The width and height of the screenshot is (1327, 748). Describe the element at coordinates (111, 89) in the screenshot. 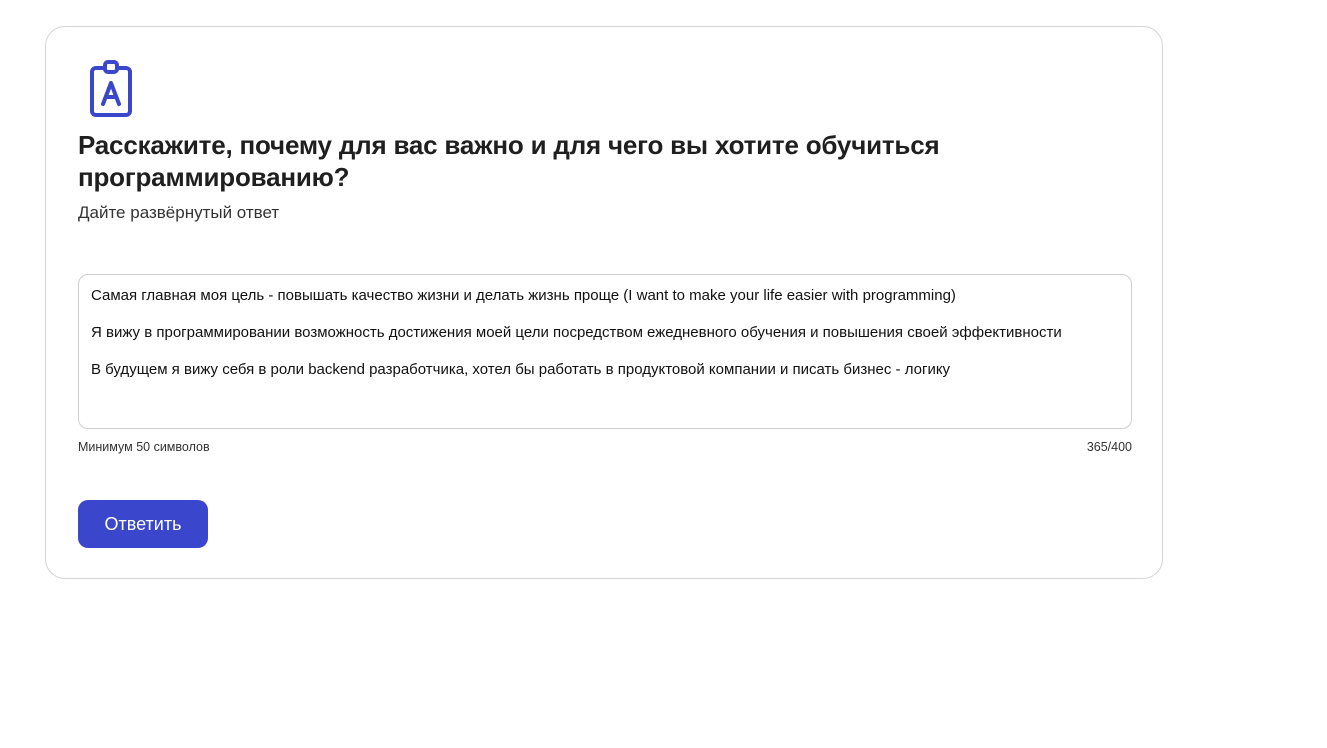

I see `clipboard-a-icon` at that location.